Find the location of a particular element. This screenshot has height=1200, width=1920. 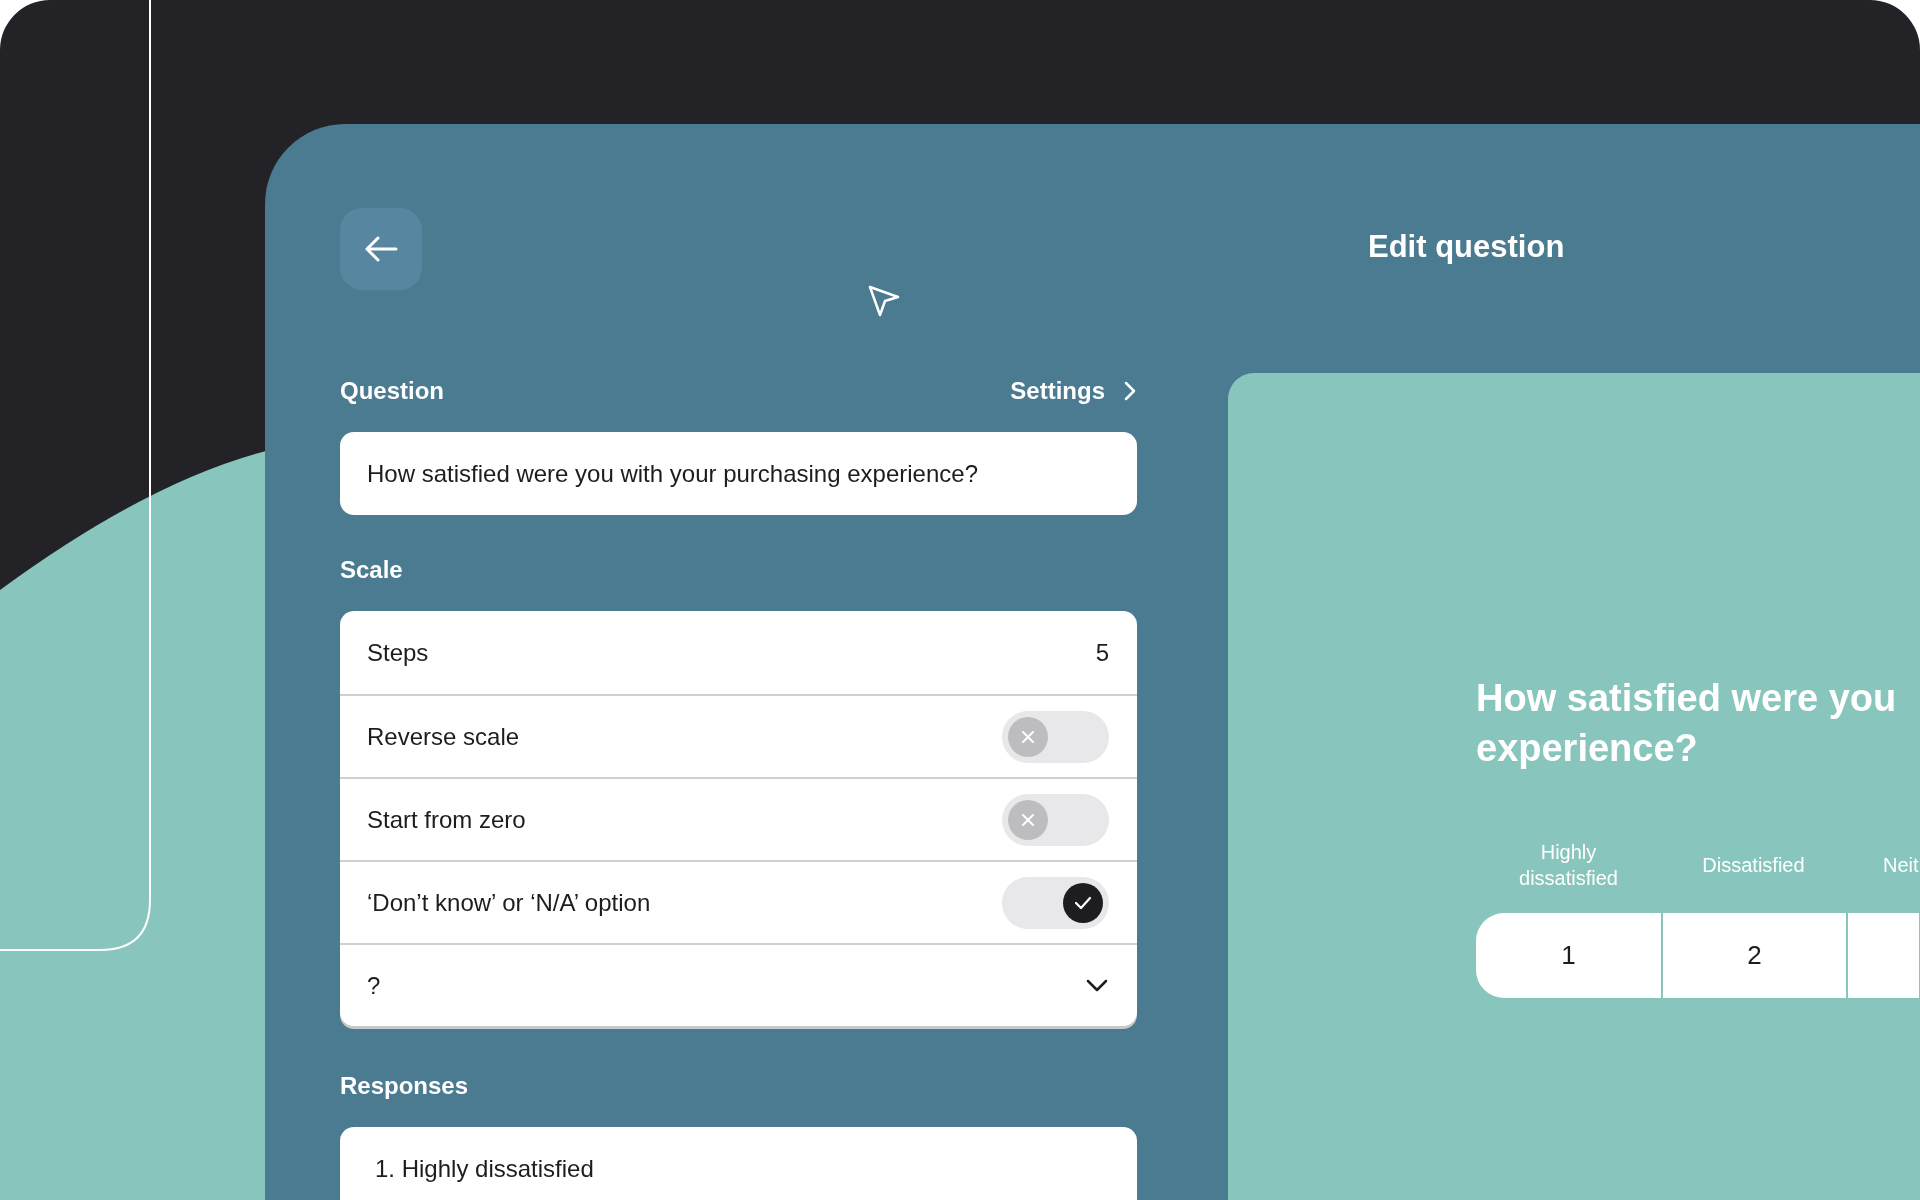

dropdown-toggle is located at coordinates (1097, 985).